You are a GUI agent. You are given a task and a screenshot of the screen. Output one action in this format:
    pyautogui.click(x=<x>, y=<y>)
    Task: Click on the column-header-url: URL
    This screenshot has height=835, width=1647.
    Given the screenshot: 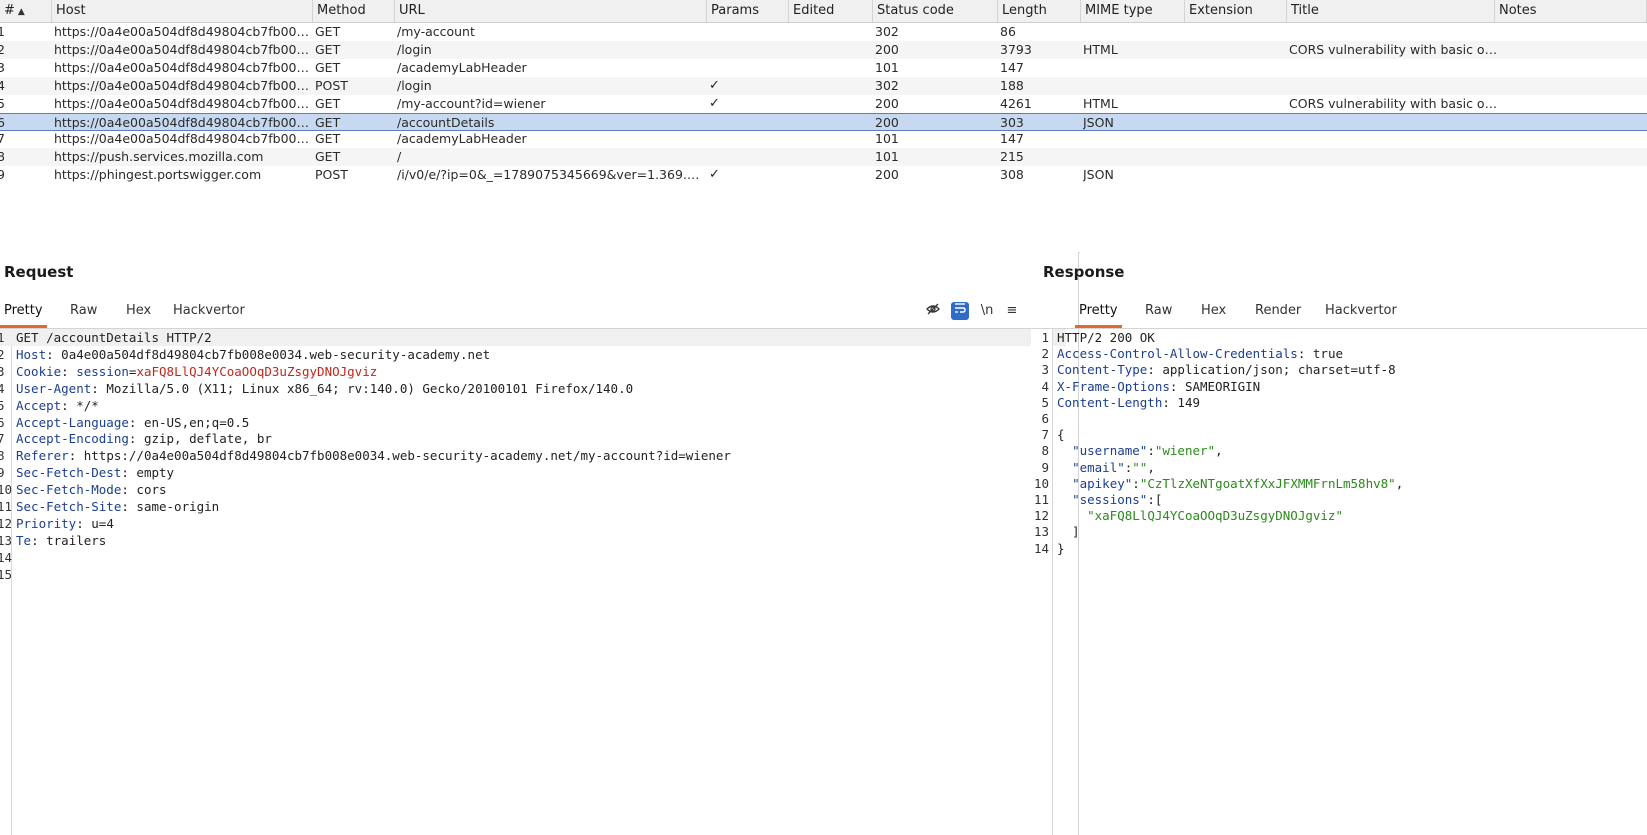 What is the action you would take?
    pyautogui.click(x=551, y=11)
    